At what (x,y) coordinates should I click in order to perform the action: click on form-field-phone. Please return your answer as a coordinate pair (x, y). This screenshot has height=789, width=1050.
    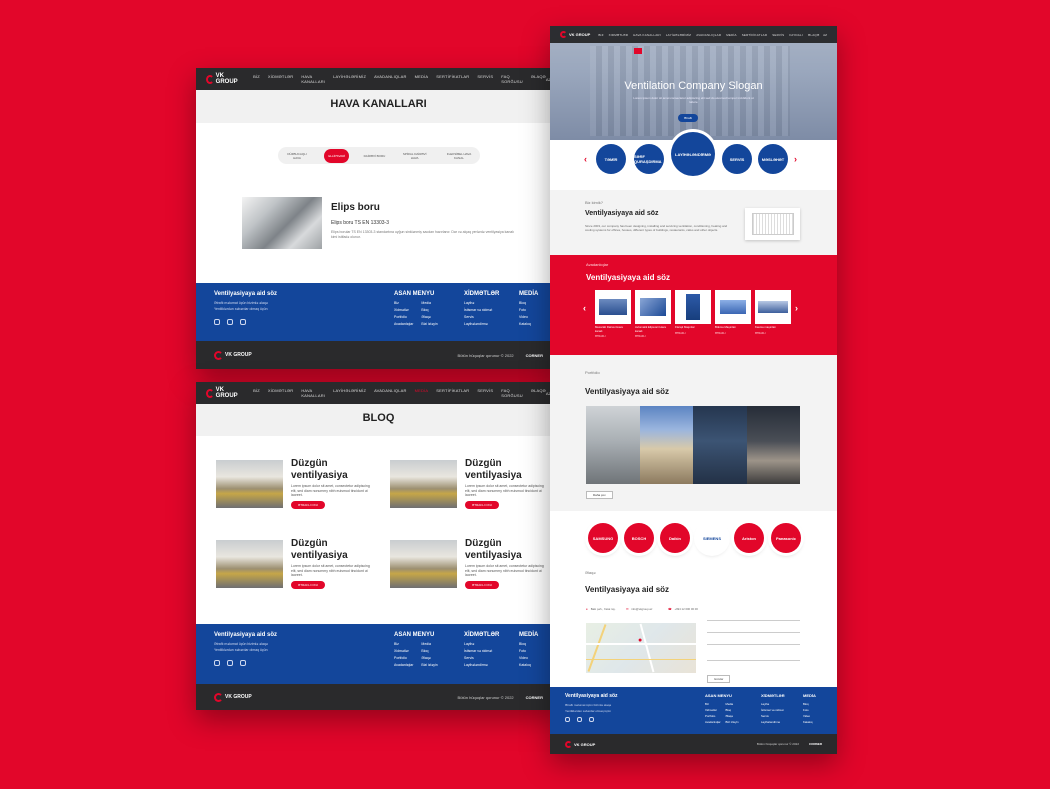
    Looking at the image, I should click on (753, 642).